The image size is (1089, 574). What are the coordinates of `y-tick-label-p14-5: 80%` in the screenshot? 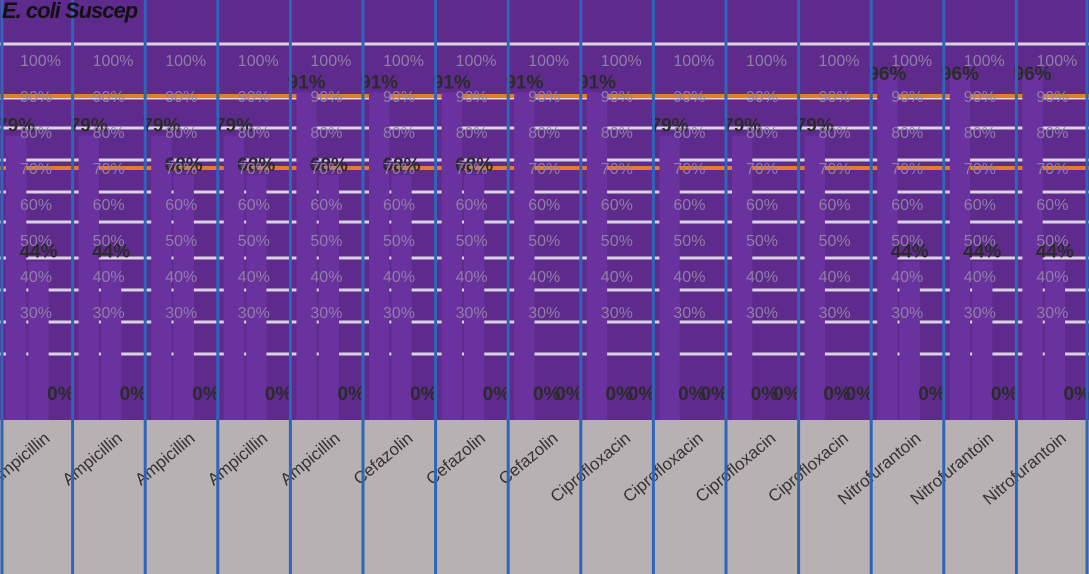 It's located at (1052, 133).